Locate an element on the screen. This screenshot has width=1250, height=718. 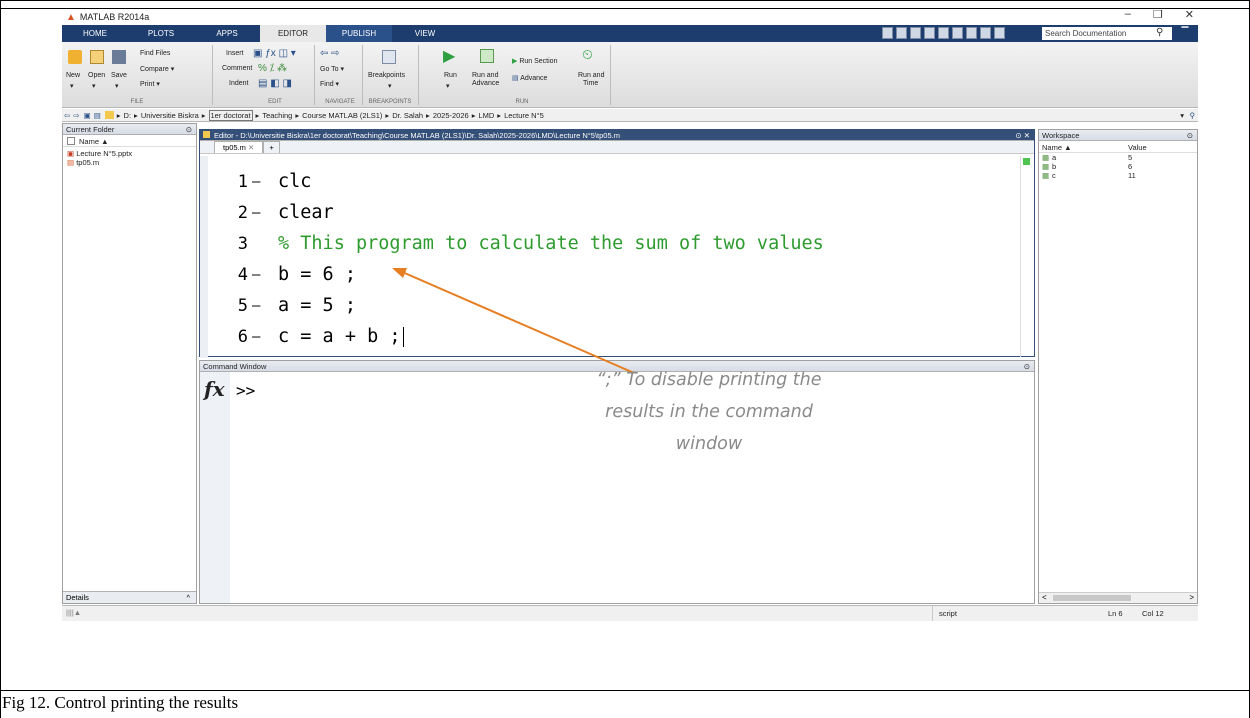
annotation-line: results in the command is located at coordinates (709, 412).